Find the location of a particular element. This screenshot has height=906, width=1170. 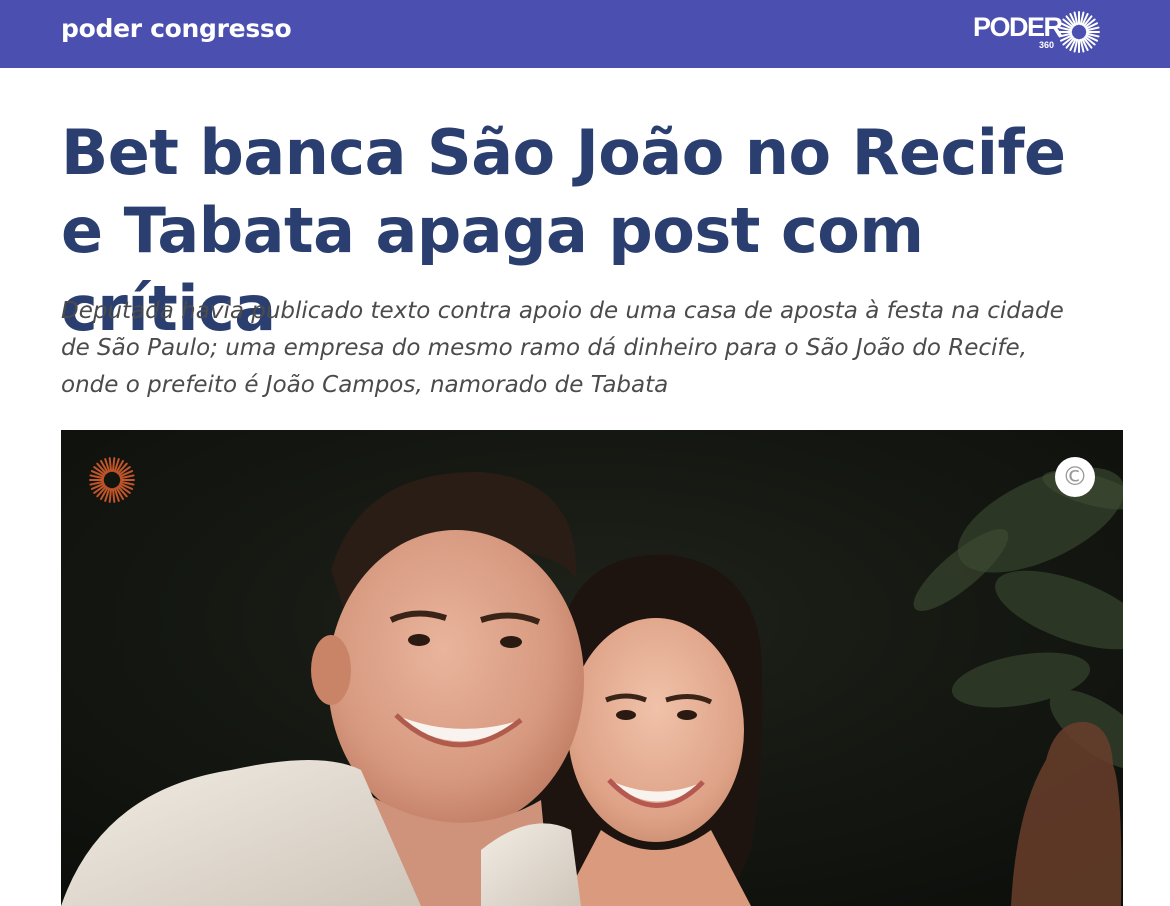

copyright-icon: © is located at coordinates (1075, 477).